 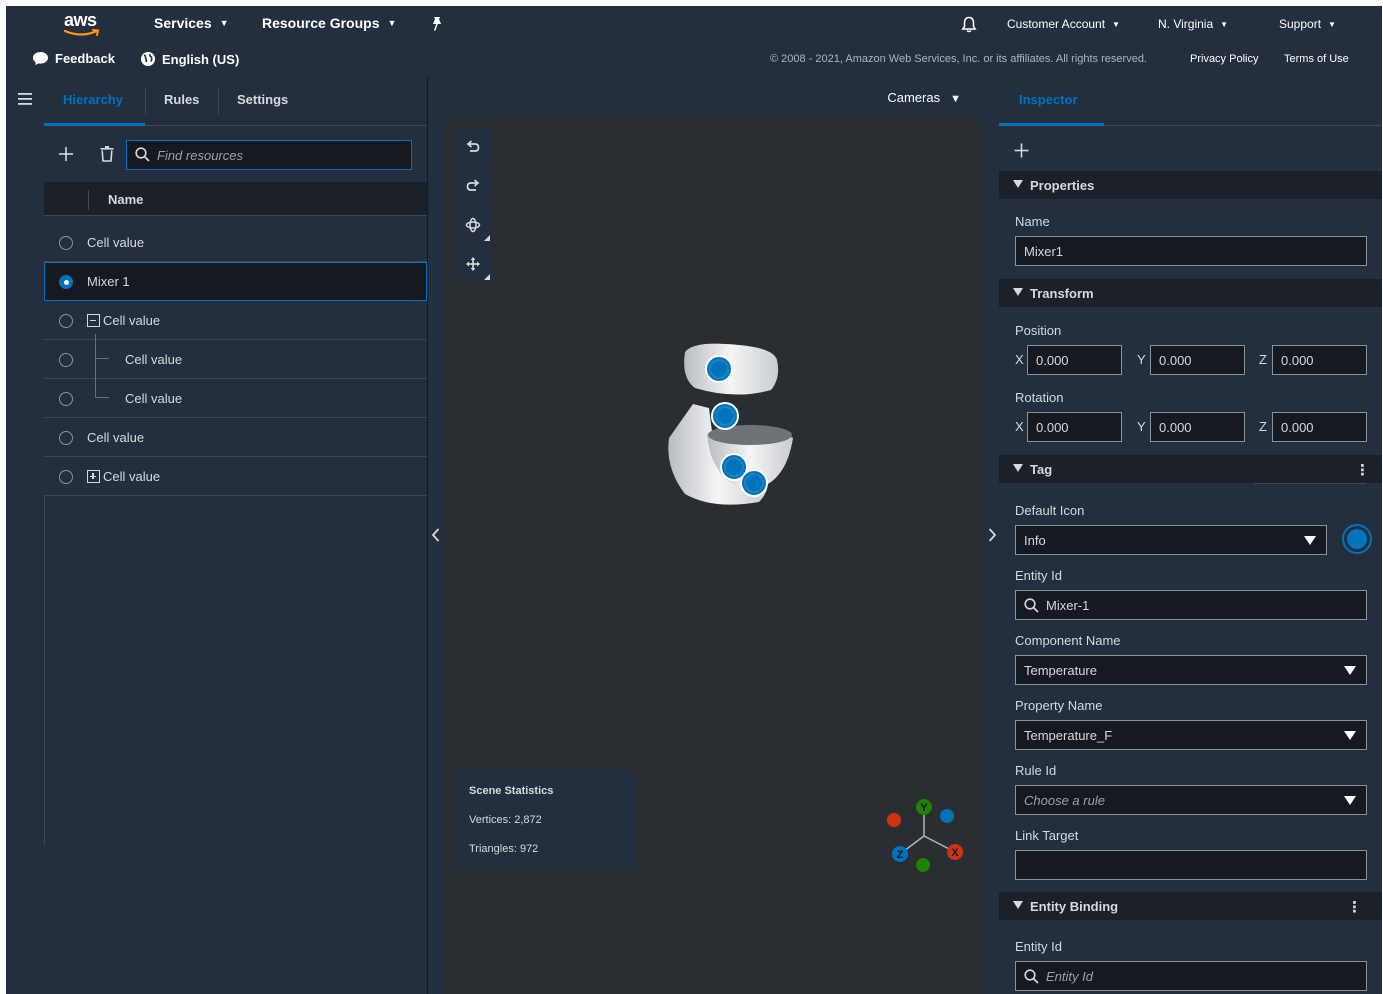 What do you see at coordinates (1191, 976) in the screenshot?
I see `binding-entity-id-field: Entity Id` at bounding box center [1191, 976].